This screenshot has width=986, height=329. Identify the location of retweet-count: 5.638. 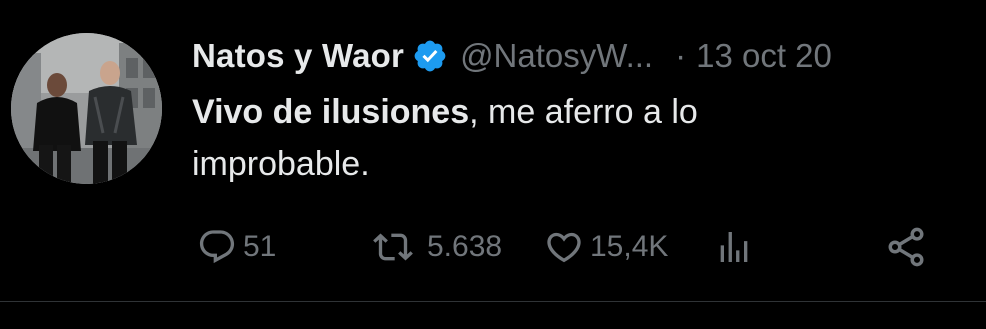
(465, 246).